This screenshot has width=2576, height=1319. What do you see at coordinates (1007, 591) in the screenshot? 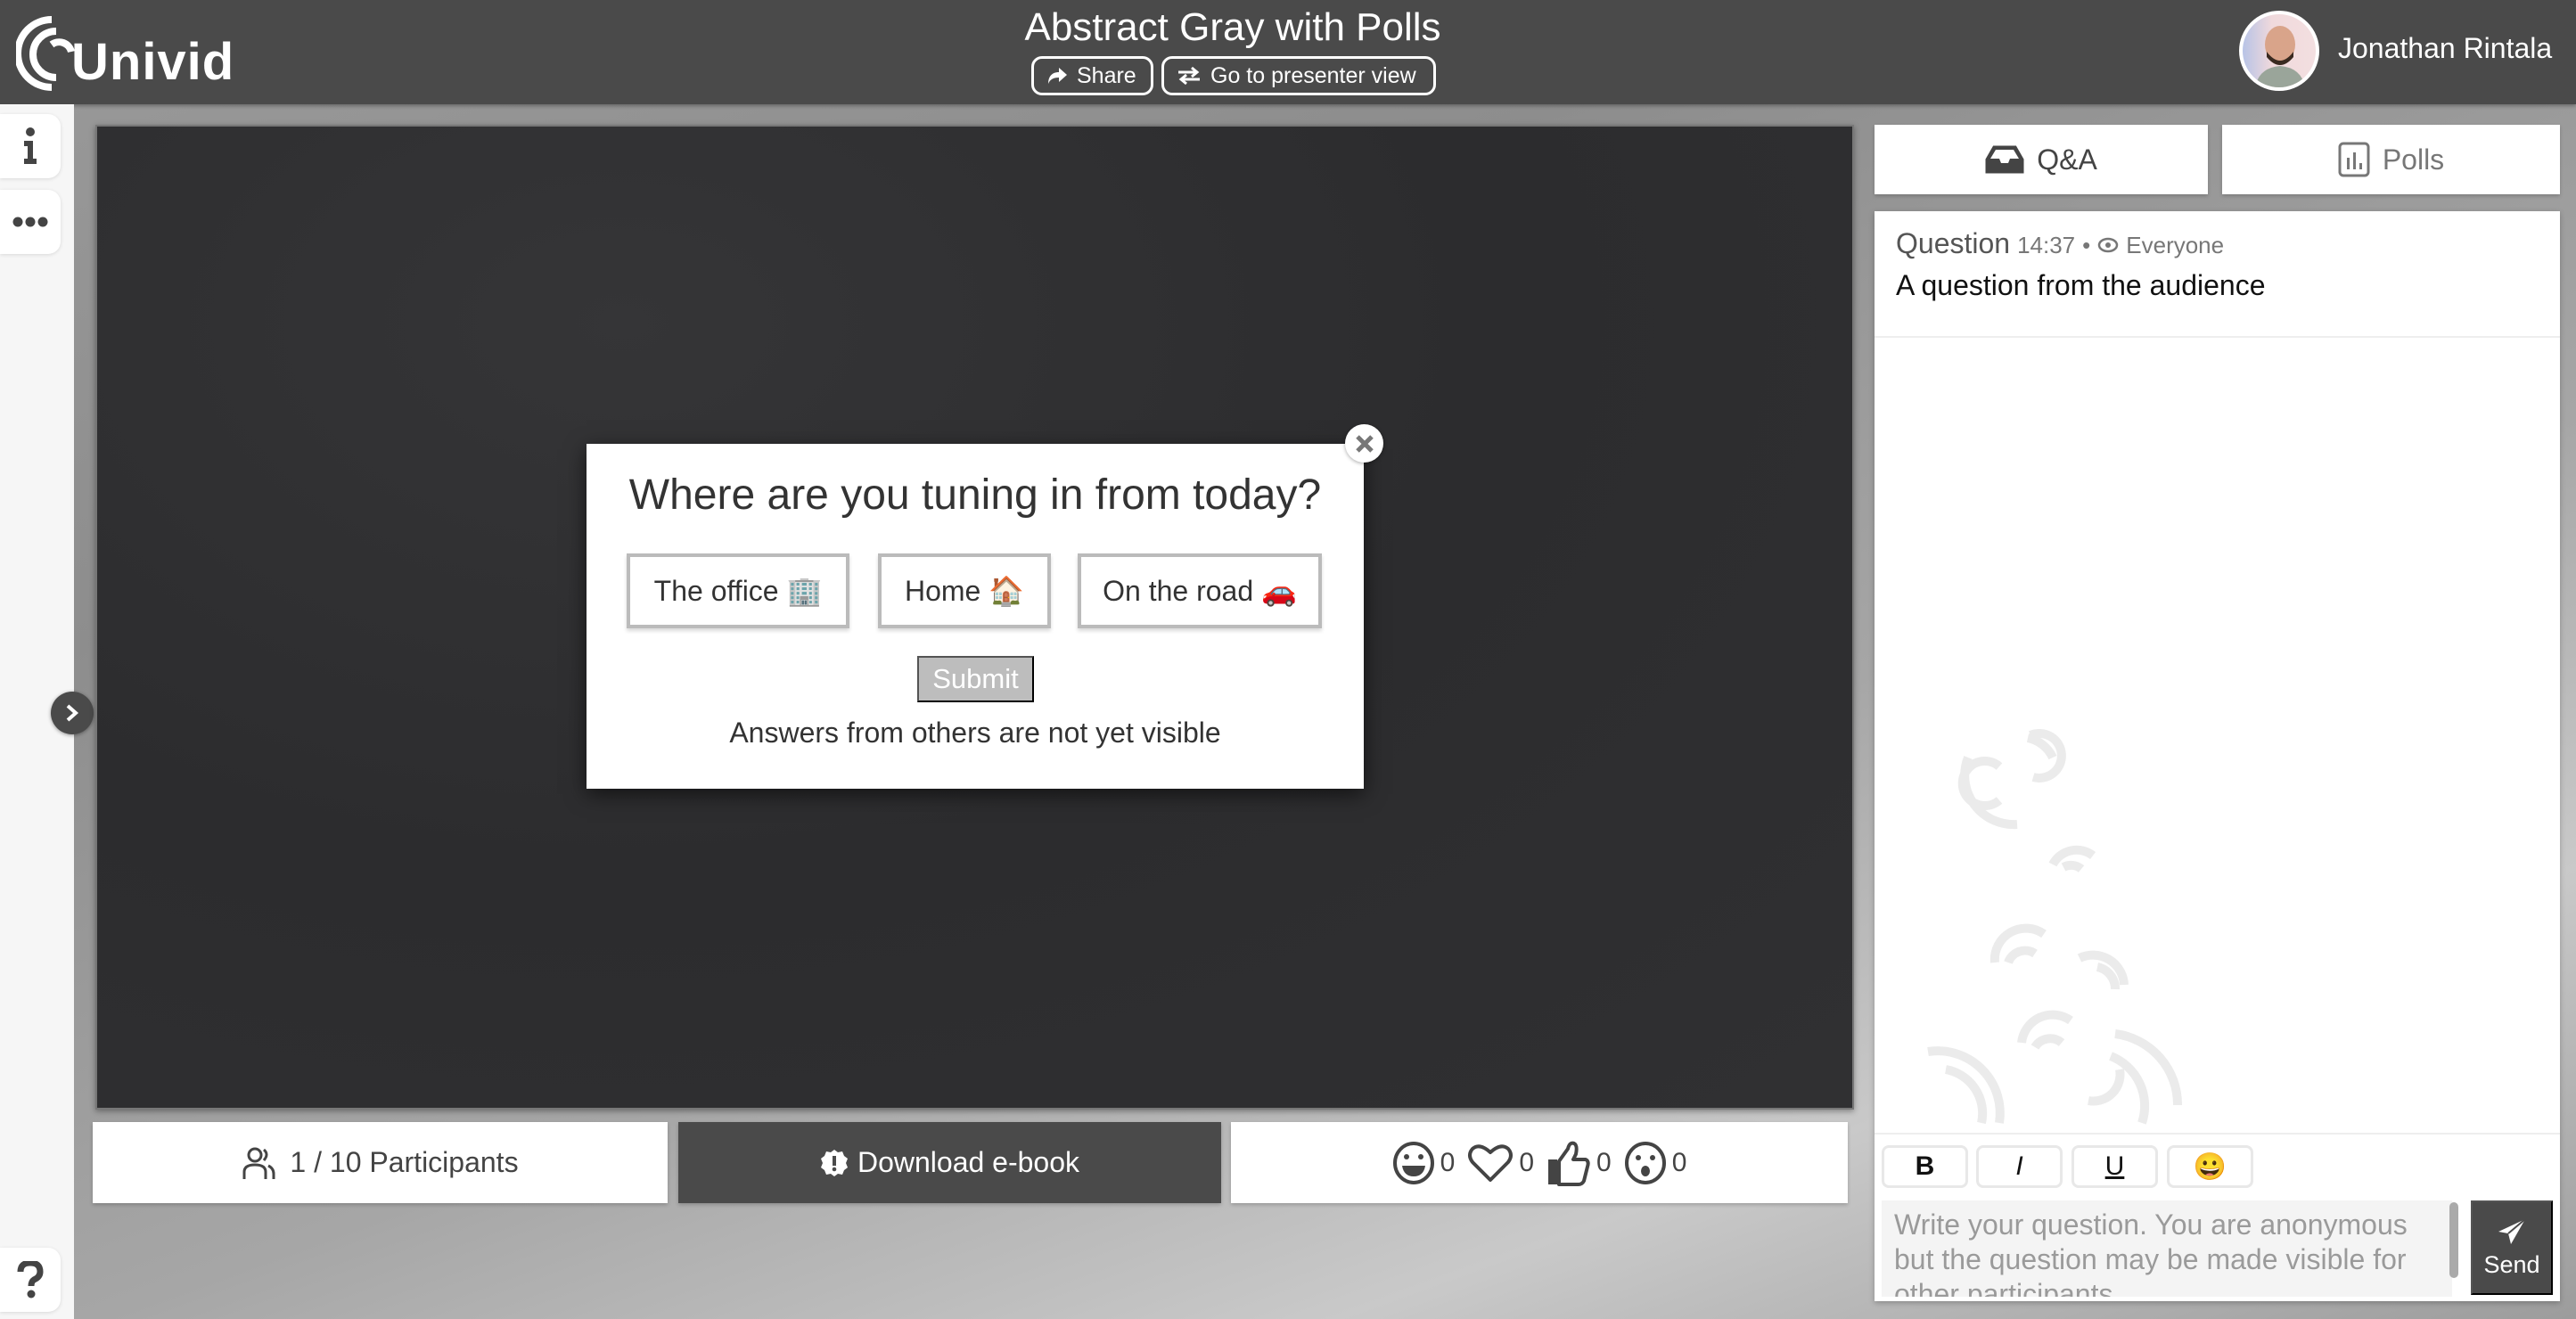
I see `house-icon: 🏠` at bounding box center [1007, 591].